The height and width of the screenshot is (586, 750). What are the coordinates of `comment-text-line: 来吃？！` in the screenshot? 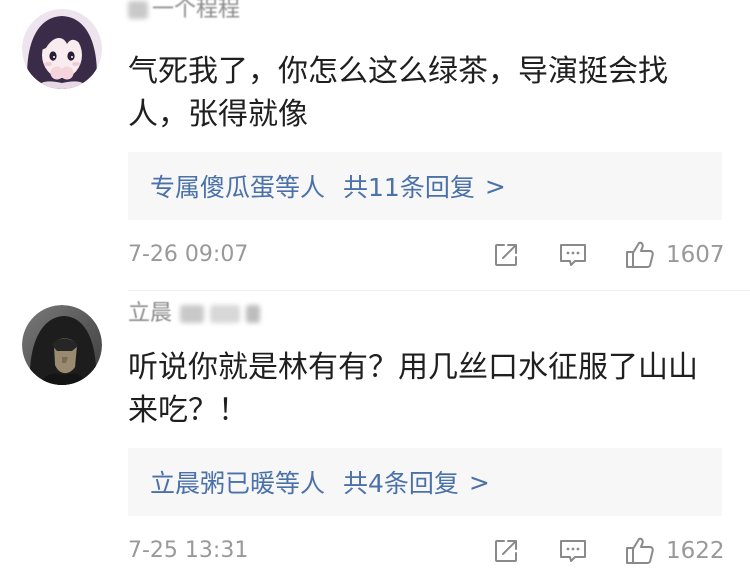 It's located at (188, 410).